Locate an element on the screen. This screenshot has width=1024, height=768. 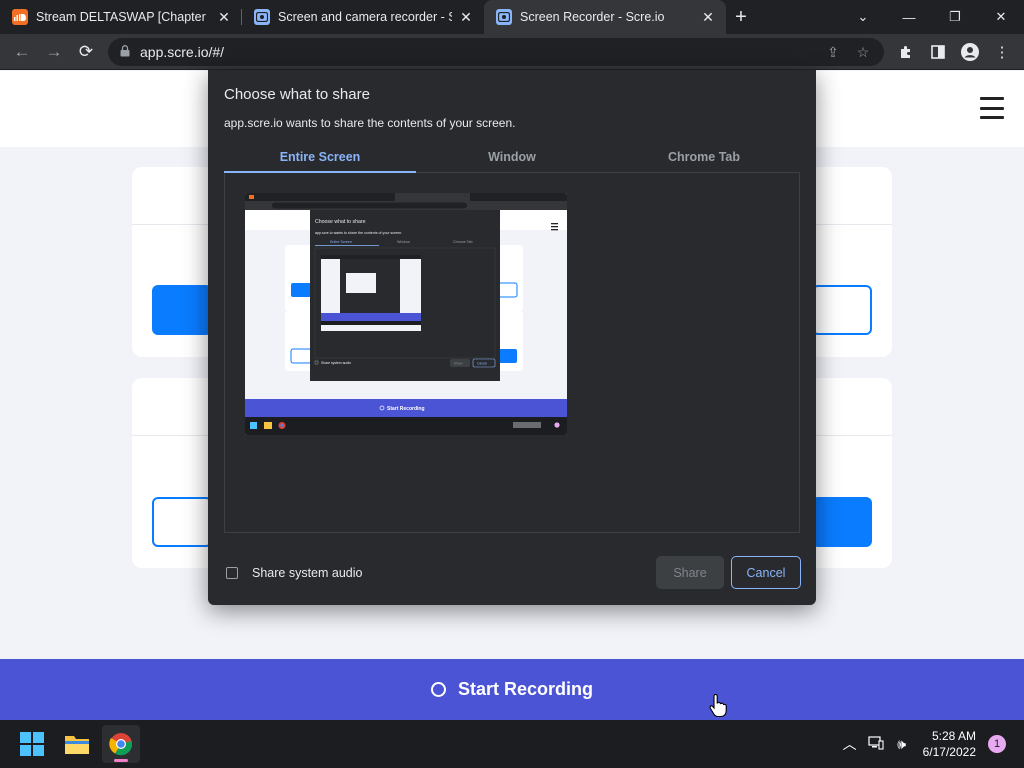
windows-taskbar: ︿ 🕪 5:28 AM 6/17/2022 1 is located at coordinates (512, 744).